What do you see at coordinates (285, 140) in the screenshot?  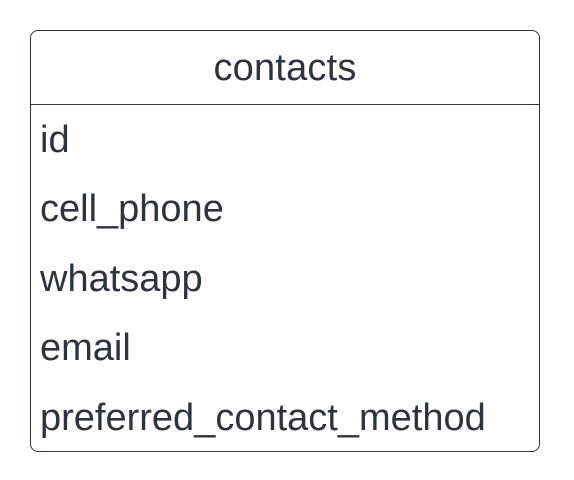 I see `field-row-id: id` at bounding box center [285, 140].